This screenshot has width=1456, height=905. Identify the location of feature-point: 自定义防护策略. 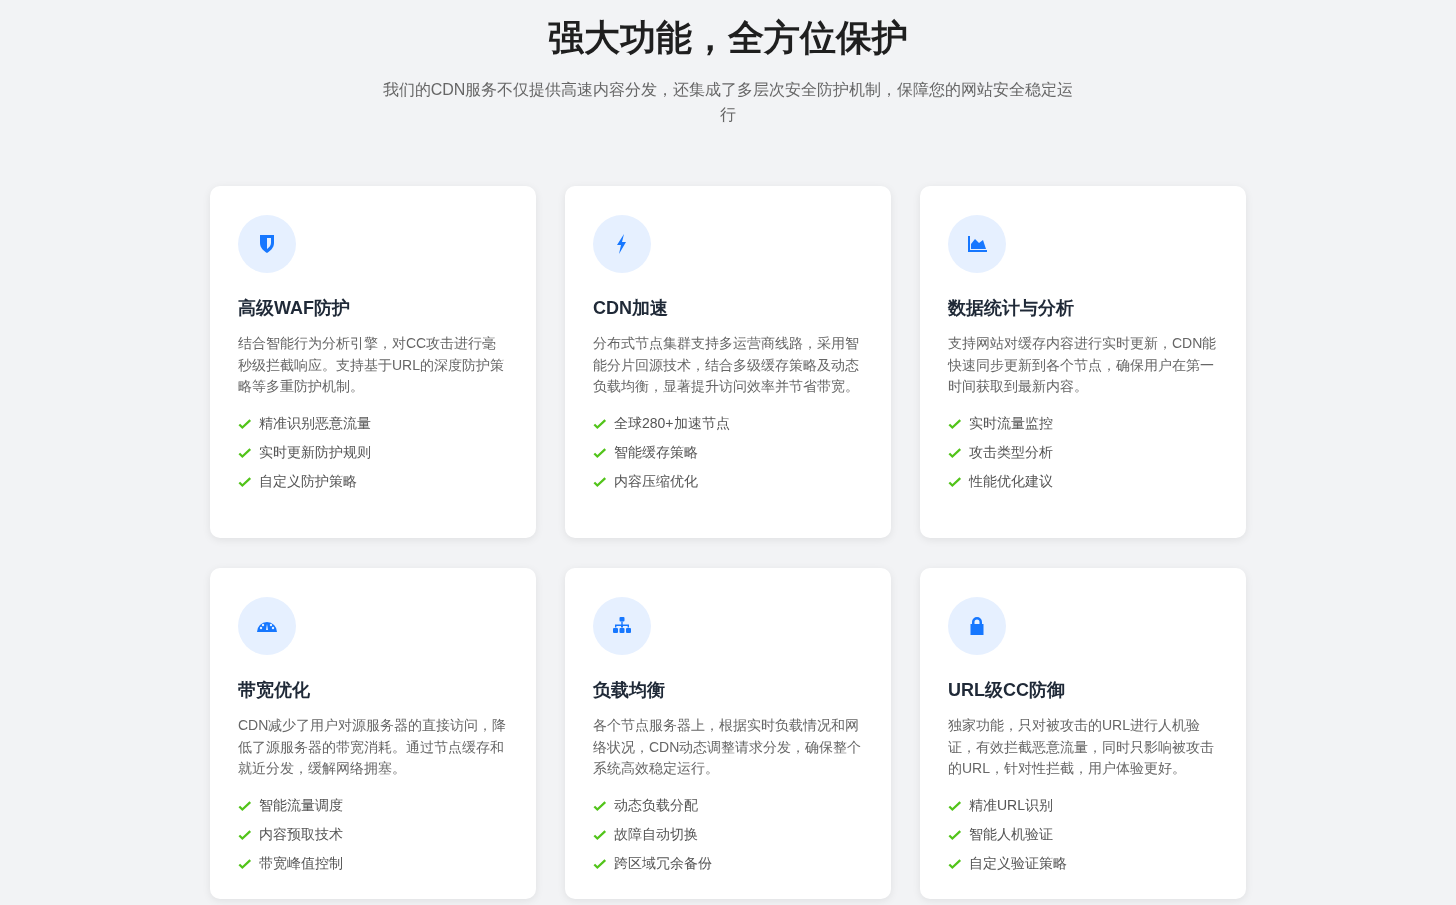
(308, 482).